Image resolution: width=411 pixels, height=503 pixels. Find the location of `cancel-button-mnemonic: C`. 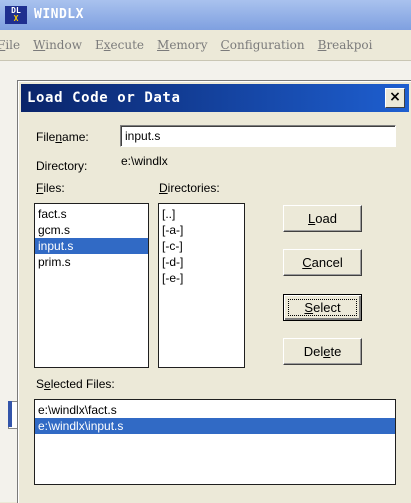

cancel-button-mnemonic: C is located at coordinates (307, 262).